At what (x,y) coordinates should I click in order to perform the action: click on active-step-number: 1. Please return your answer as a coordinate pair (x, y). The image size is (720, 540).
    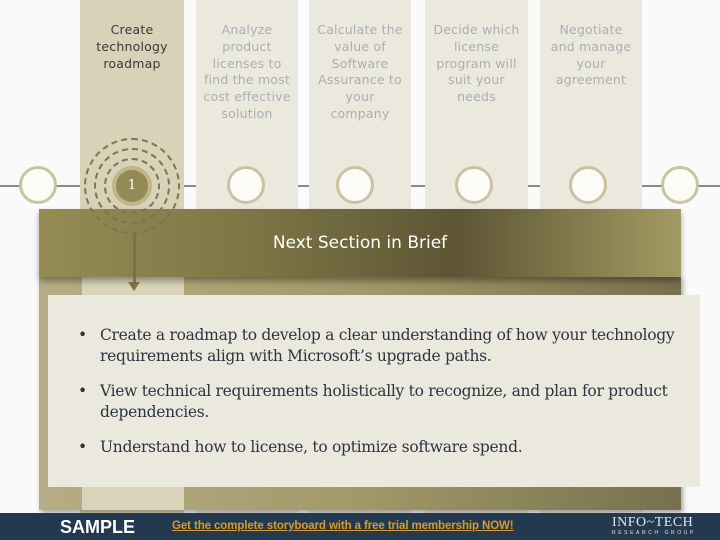
    Looking at the image, I should click on (132, 186).